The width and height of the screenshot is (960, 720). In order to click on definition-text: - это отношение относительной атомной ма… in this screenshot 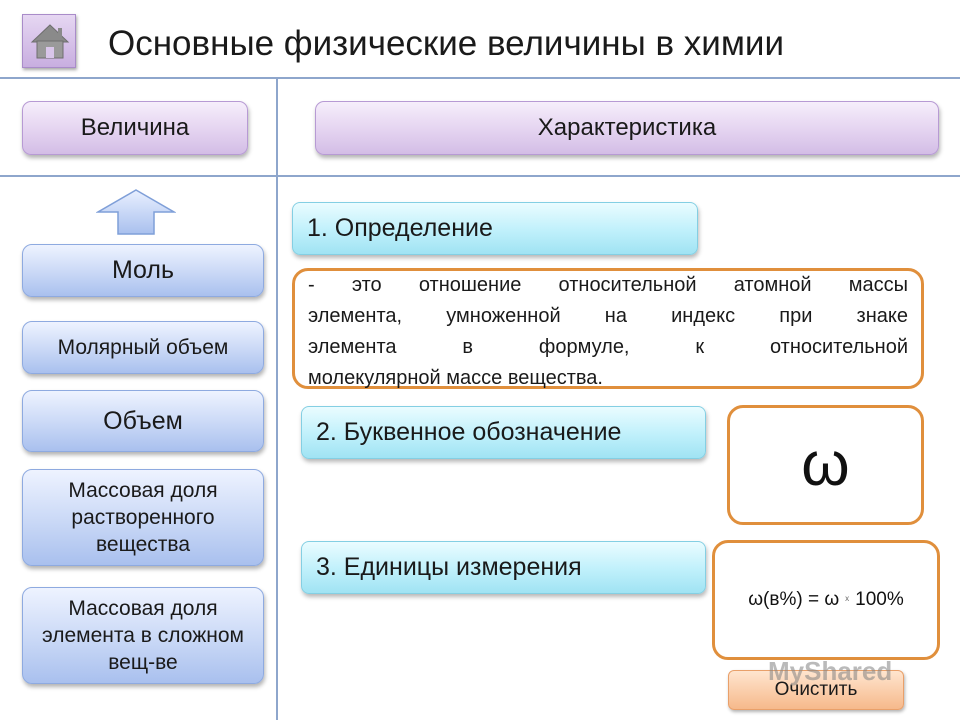, I will do `click(608, 332)`.